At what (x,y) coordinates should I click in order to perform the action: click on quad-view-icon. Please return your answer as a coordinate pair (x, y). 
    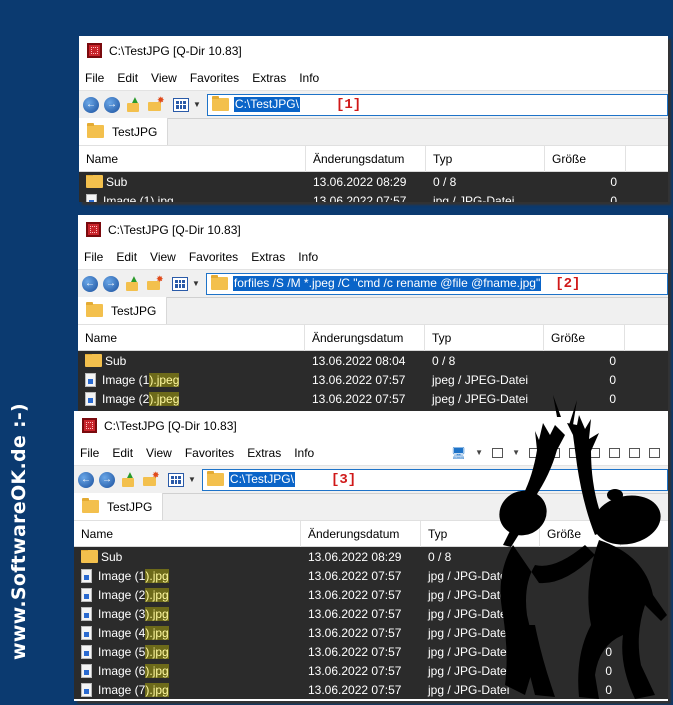
    Looking at the image, I should click on (498, 452).